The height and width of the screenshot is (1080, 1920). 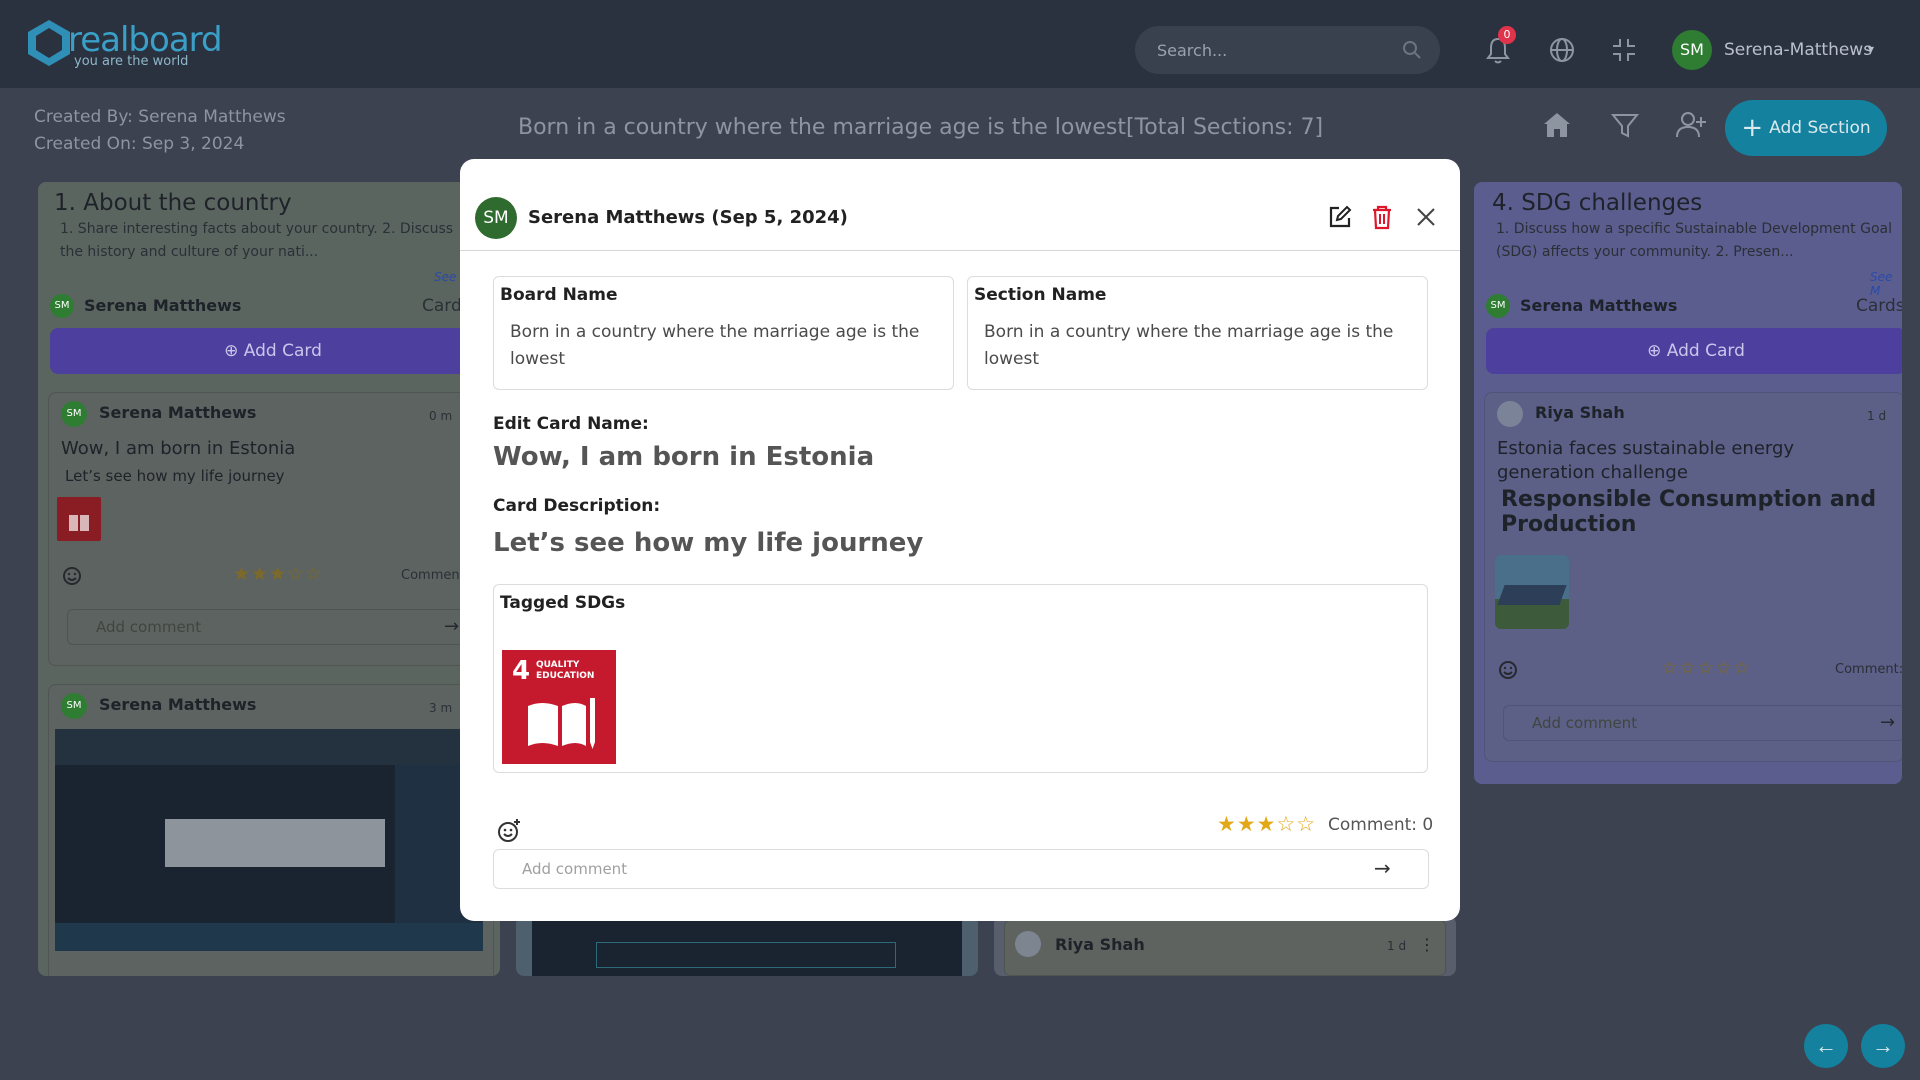 I want to click on card-description-label: Card Description:, so click(x=577, y=506).